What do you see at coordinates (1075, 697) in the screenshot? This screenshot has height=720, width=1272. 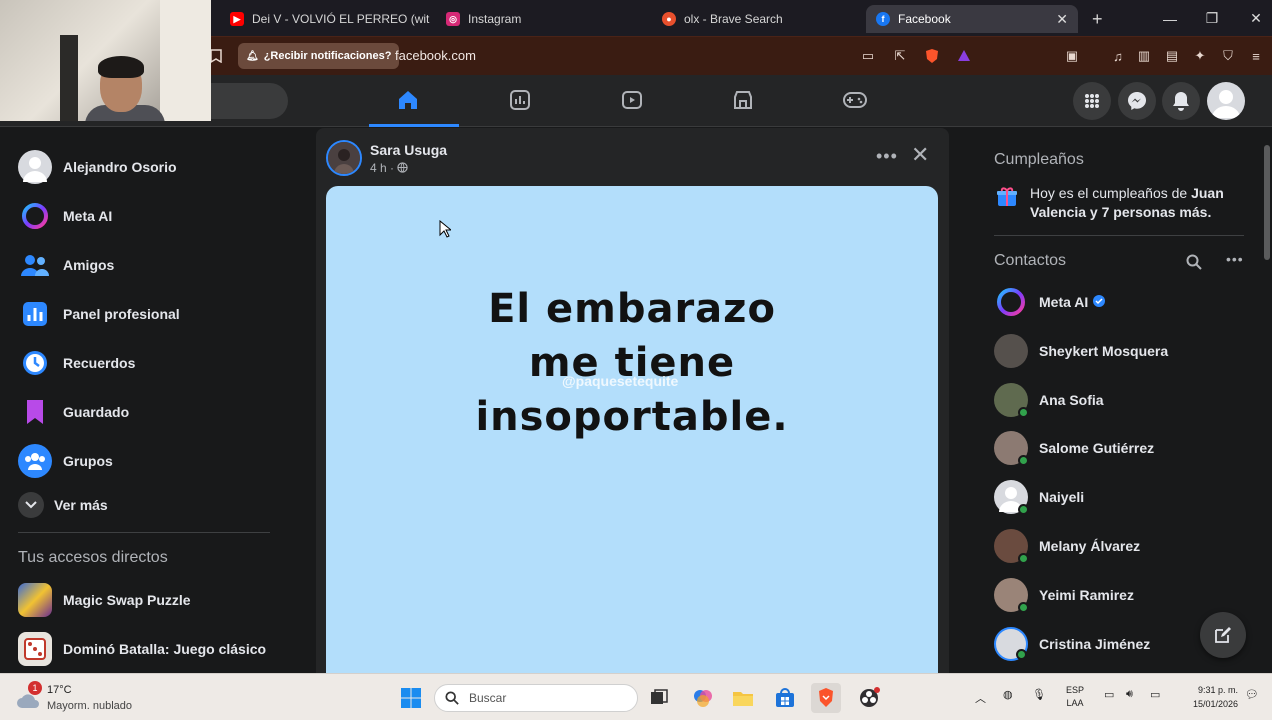 I see `language-indicator: ESP LAA` at bounding box center [1075, 697].